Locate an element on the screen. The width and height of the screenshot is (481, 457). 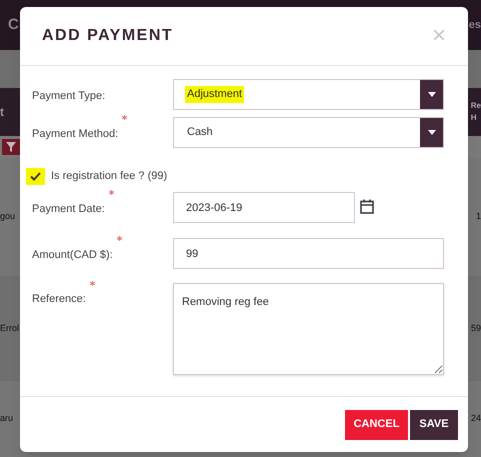
nav-text: C is located at coordinates (13, 24).